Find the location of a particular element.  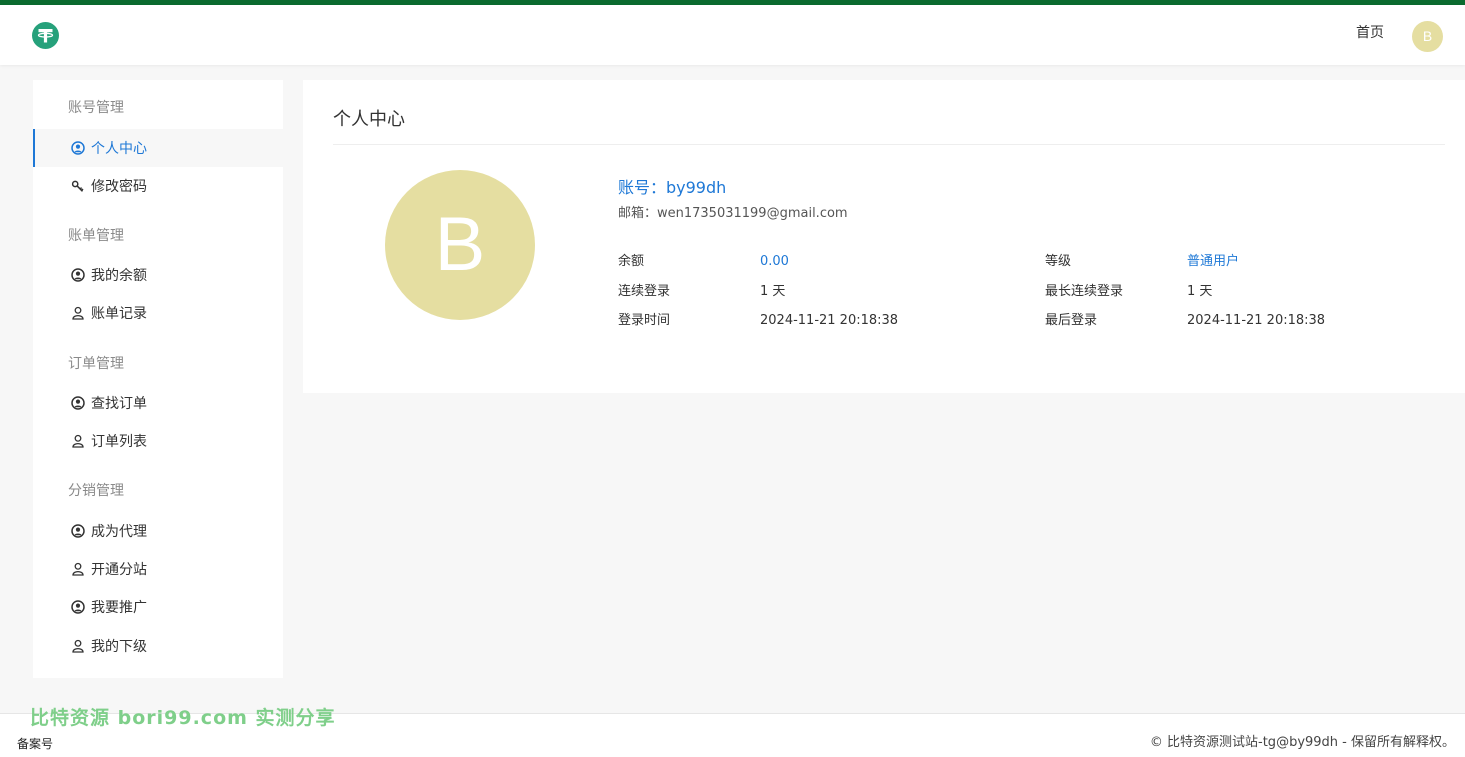

streak-value: 1 天 is located at coordinates (773, 291).